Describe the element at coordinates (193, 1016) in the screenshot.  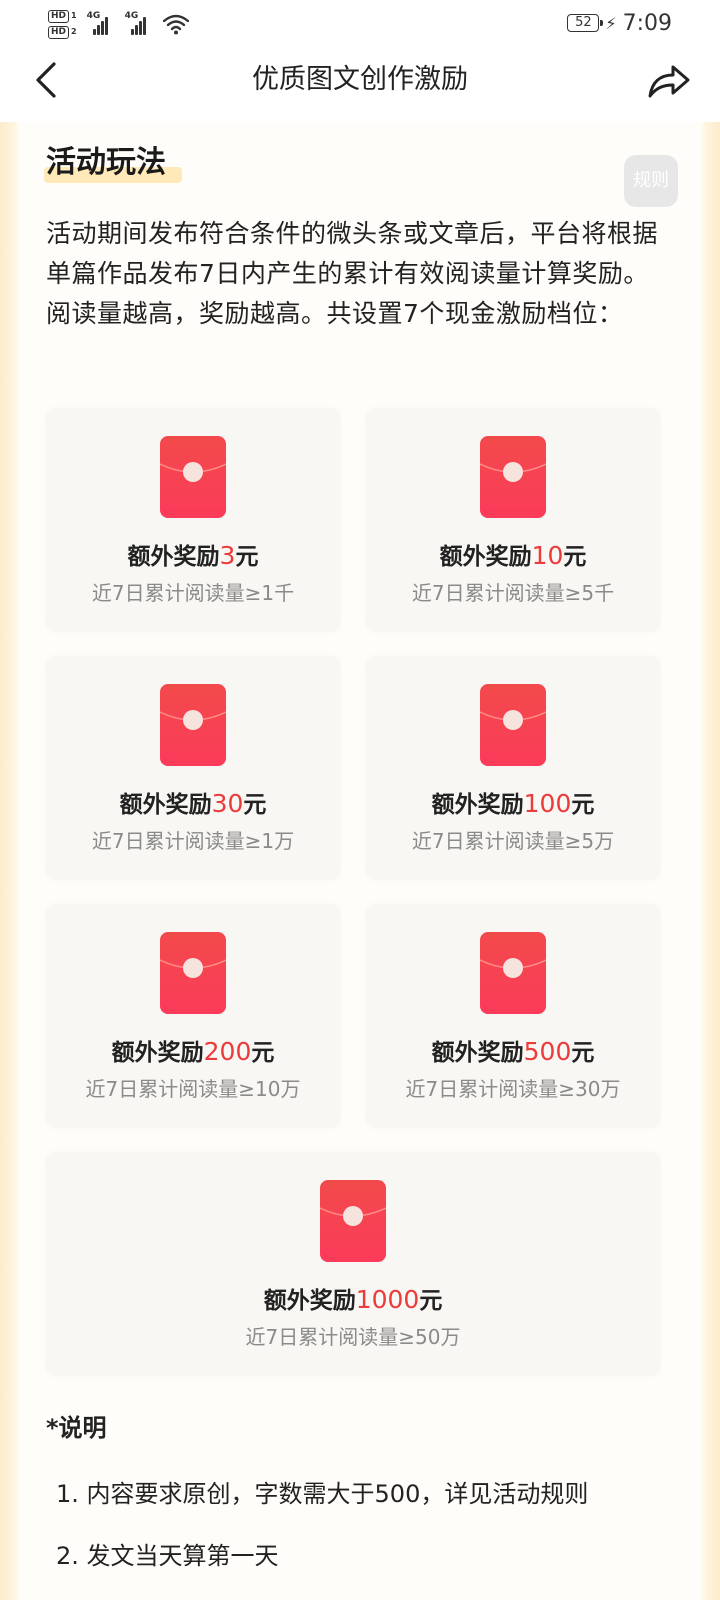
I see `reward-tile: 额外奖励200元 近7日累计阅读量≥10万` at that location.